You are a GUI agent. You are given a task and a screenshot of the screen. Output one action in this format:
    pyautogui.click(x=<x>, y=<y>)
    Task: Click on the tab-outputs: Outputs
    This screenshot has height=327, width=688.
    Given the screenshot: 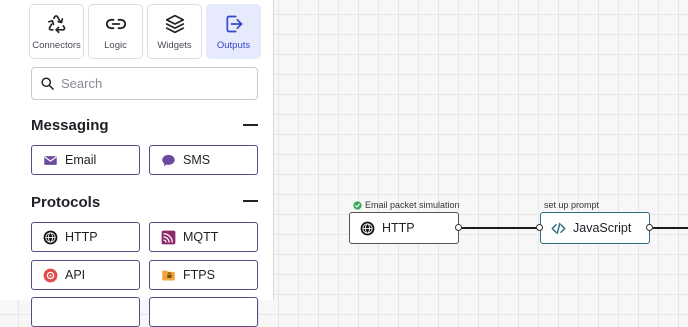 What is the action you would take?
    pyautogui.click(x=233, y=31)
    